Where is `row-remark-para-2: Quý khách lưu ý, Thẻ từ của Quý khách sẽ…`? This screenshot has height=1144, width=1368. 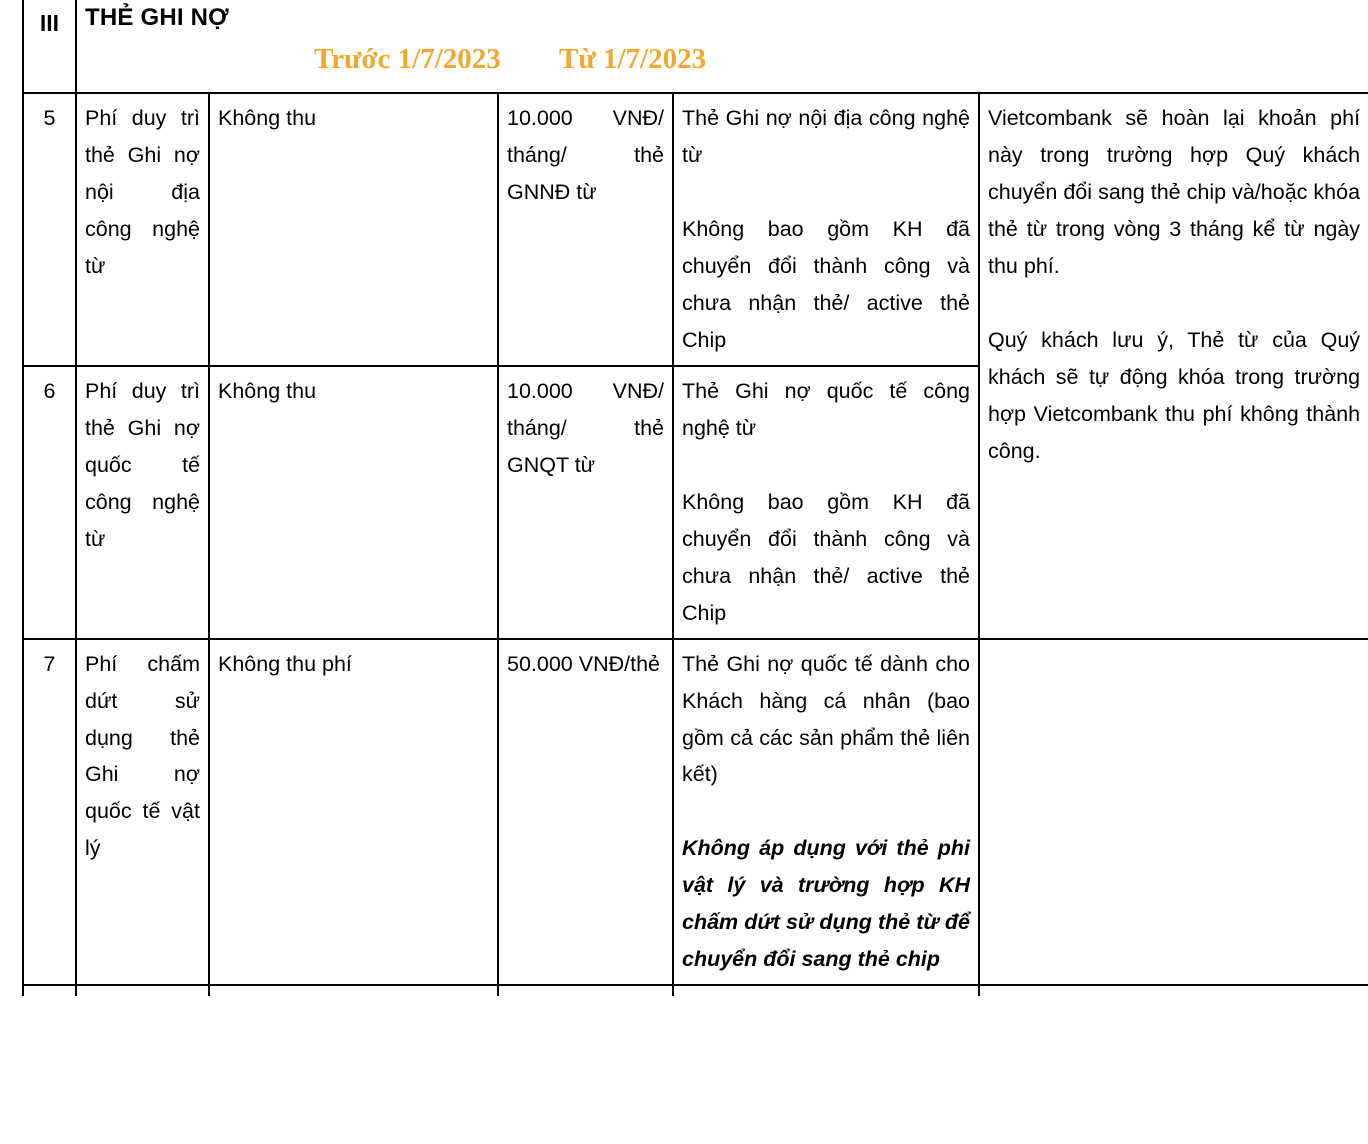
row-remark-para-2: Quý khách lưu ý, Thẻ từ của Quý khách sẽ… is located at coordinates (1174, 395).